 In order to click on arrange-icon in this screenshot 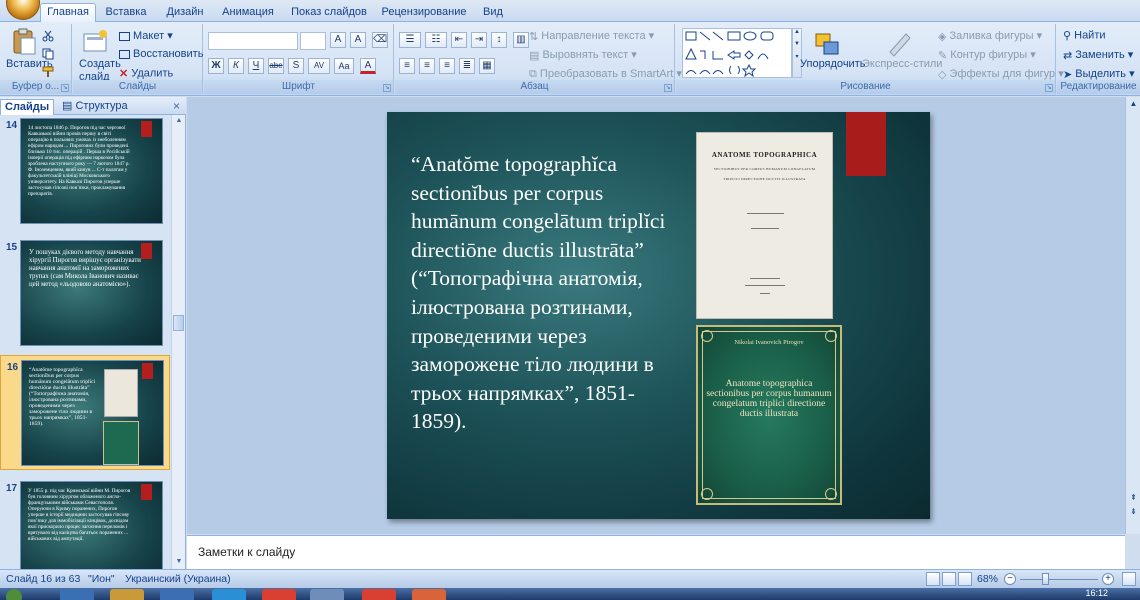, I will do `click(828, 44)`.